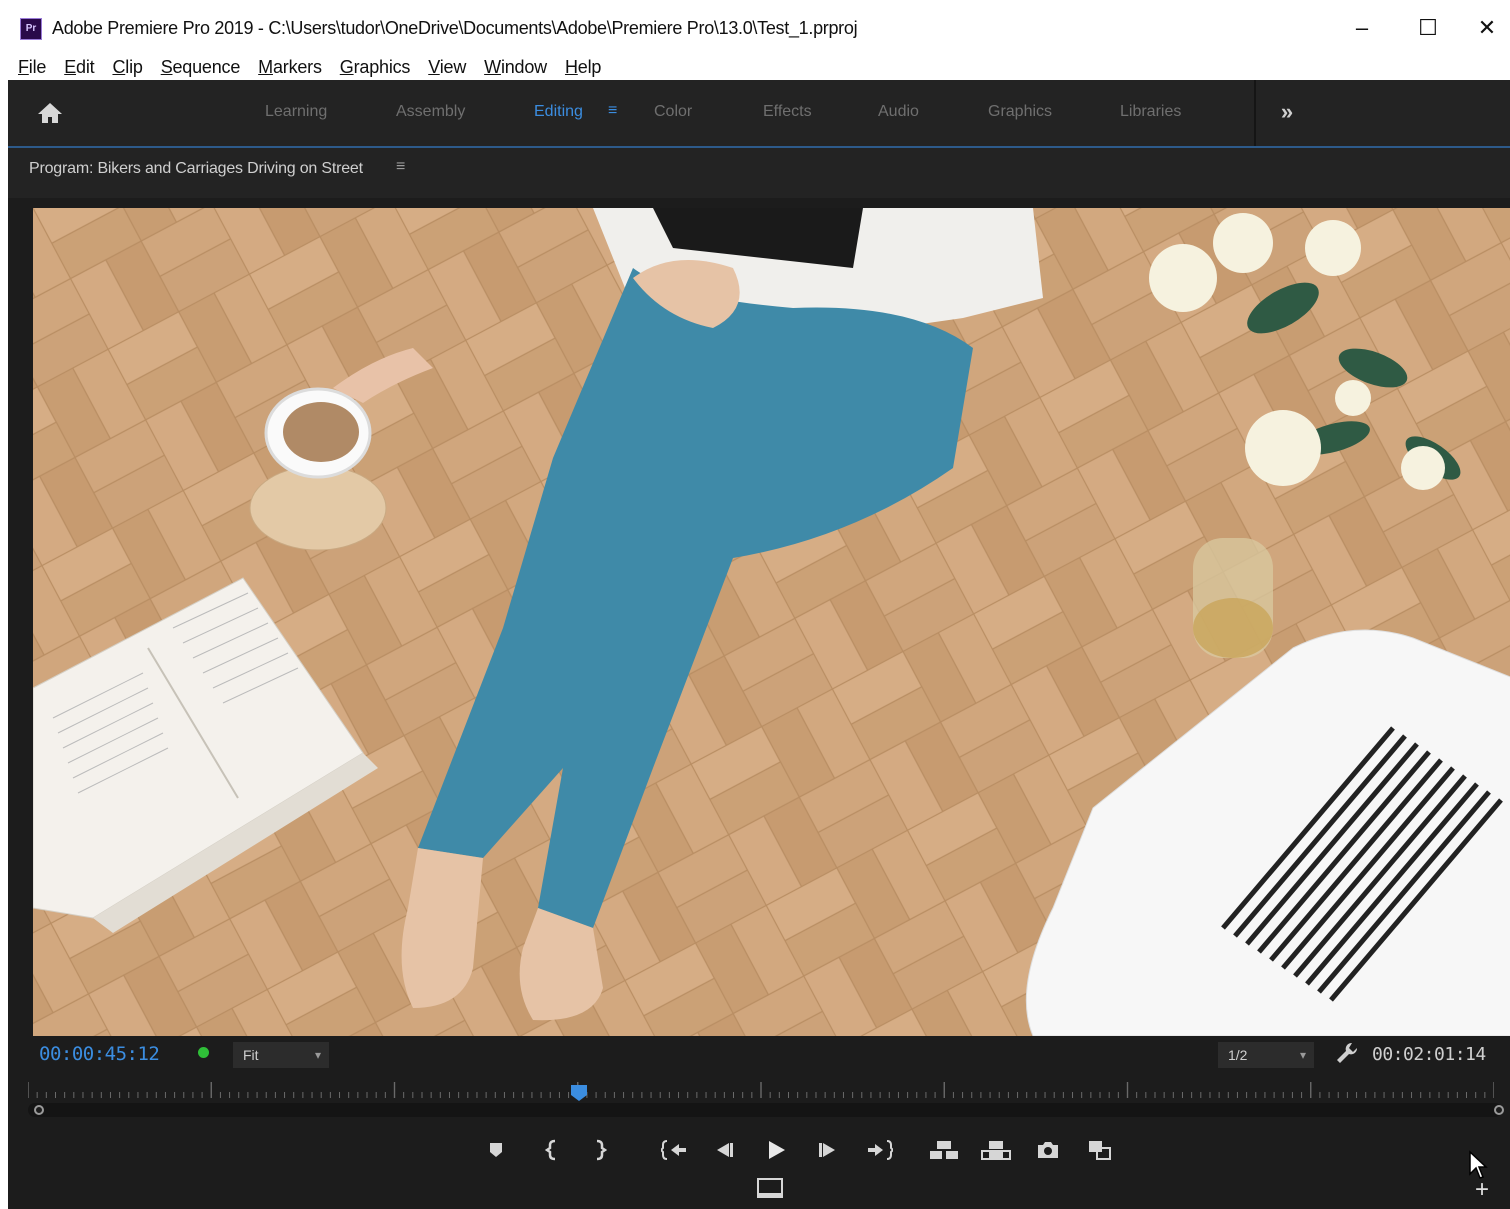 Image resolution: width=1510 pixels, height=1209 pixels. Describe the element at coordinates (375, 68) in the screenshot. I see `menu-graphics: Graphics` at that location.